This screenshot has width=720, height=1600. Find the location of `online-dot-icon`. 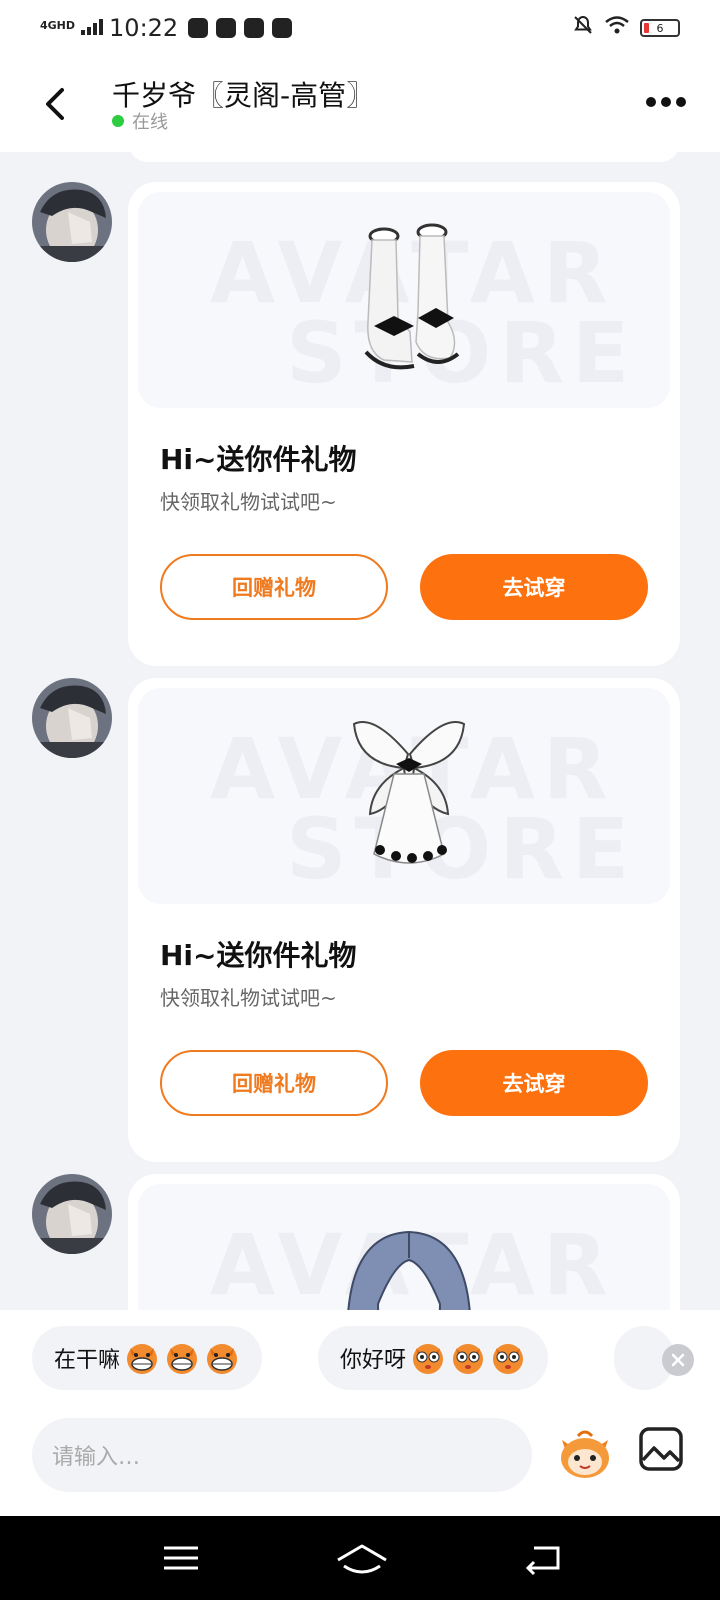

online-dot-icon is located at coordinates (118, 121).